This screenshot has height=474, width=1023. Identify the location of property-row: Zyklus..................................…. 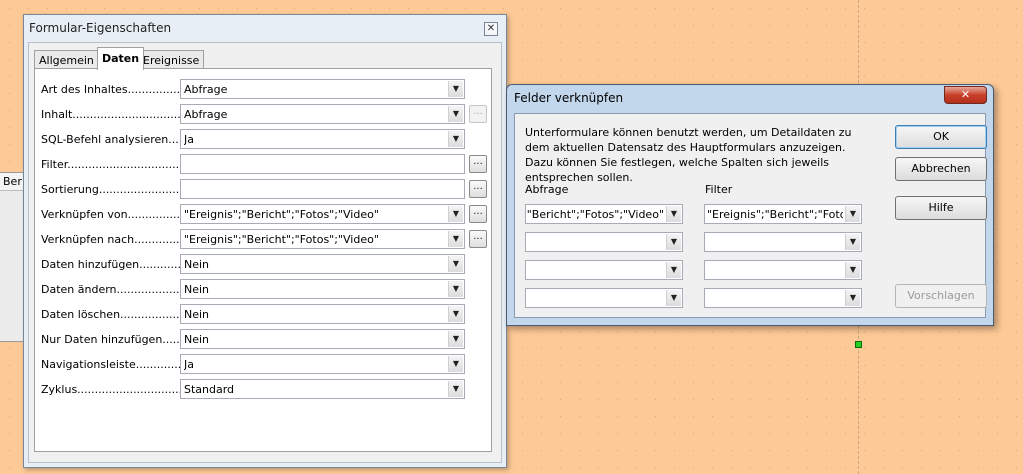
(263, 390).